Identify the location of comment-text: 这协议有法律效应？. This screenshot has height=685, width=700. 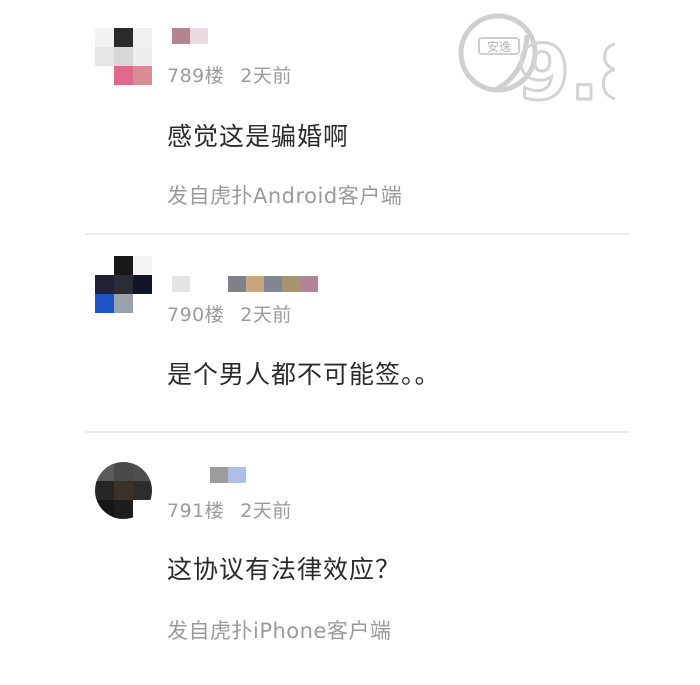
(284, 569).